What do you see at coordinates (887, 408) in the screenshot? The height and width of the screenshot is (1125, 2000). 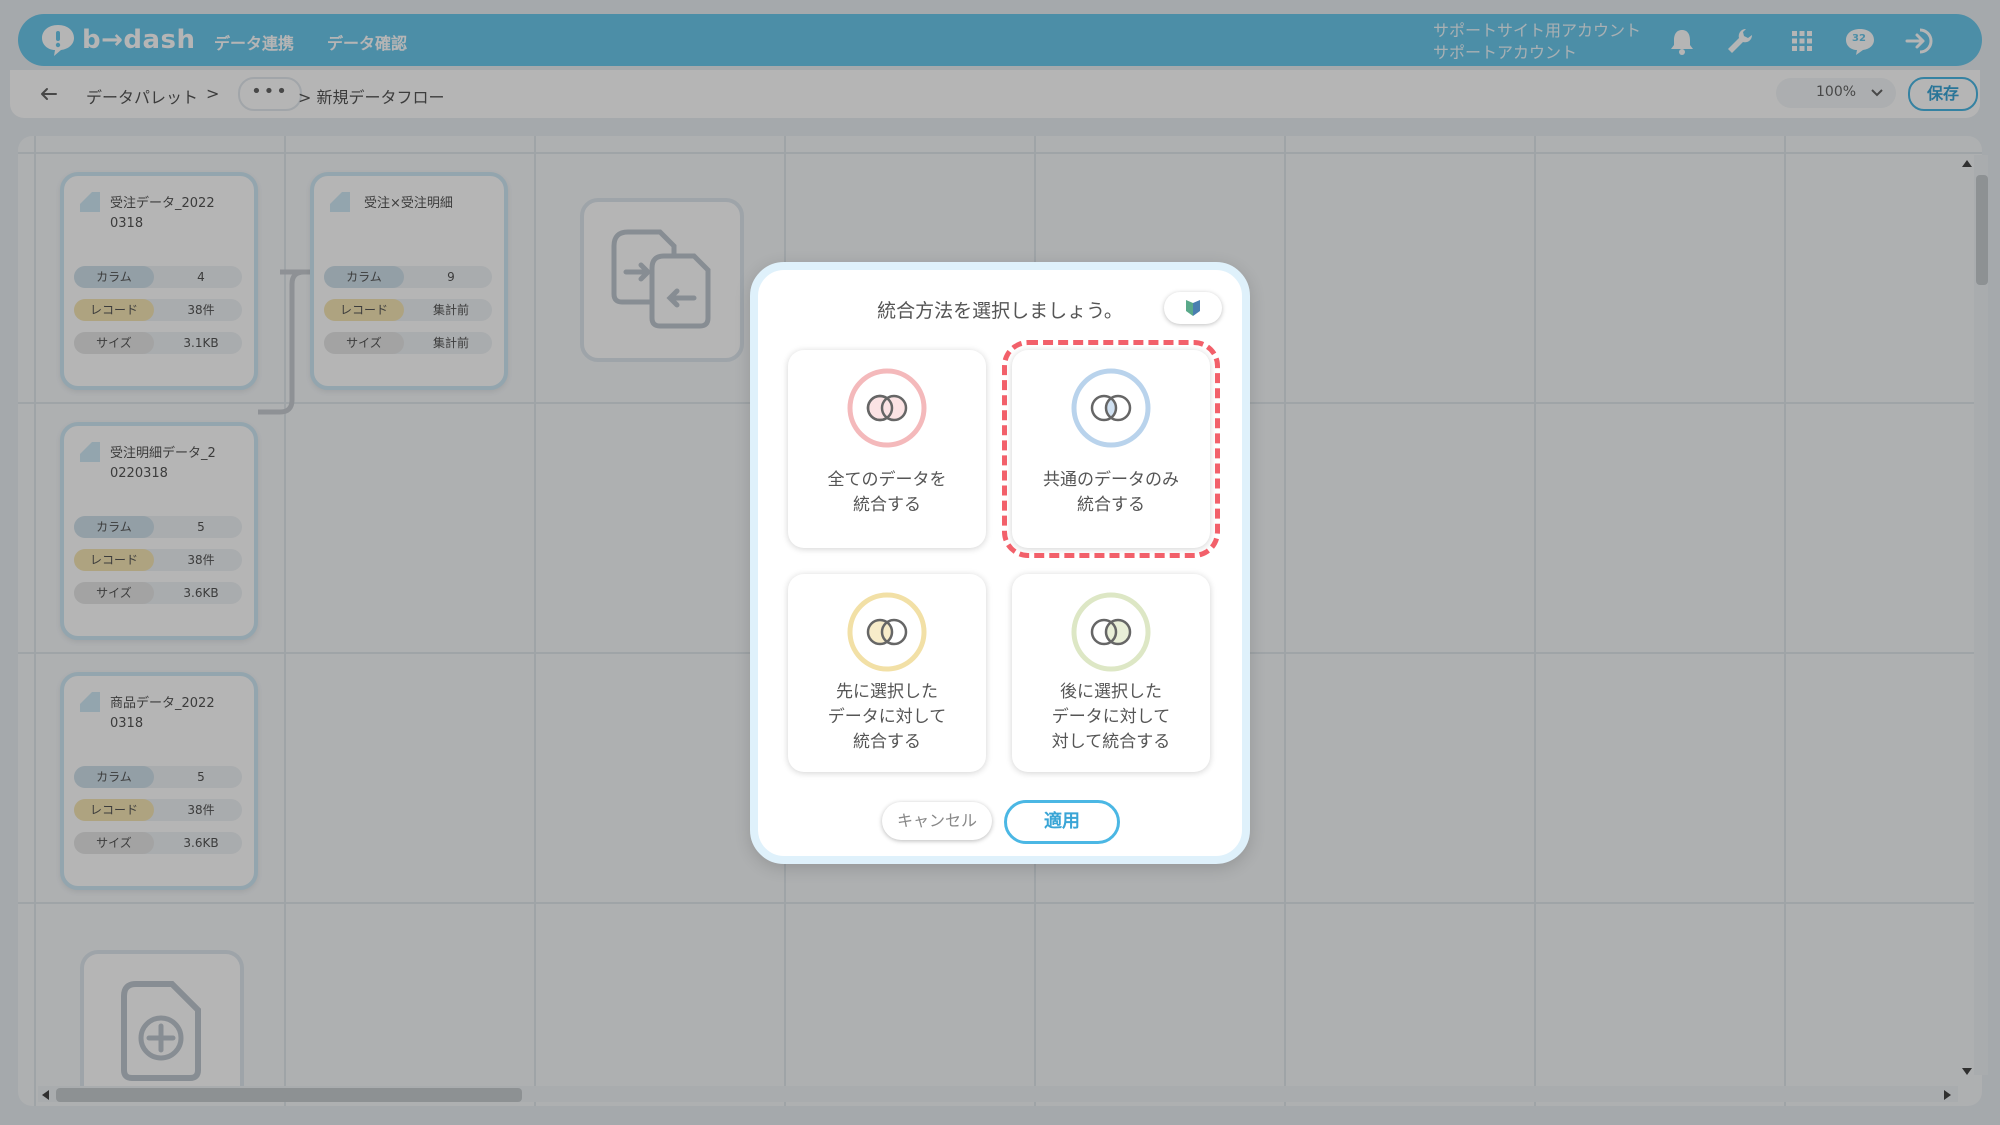 I see `venn-all-icon` at bounding box center [887, 408].